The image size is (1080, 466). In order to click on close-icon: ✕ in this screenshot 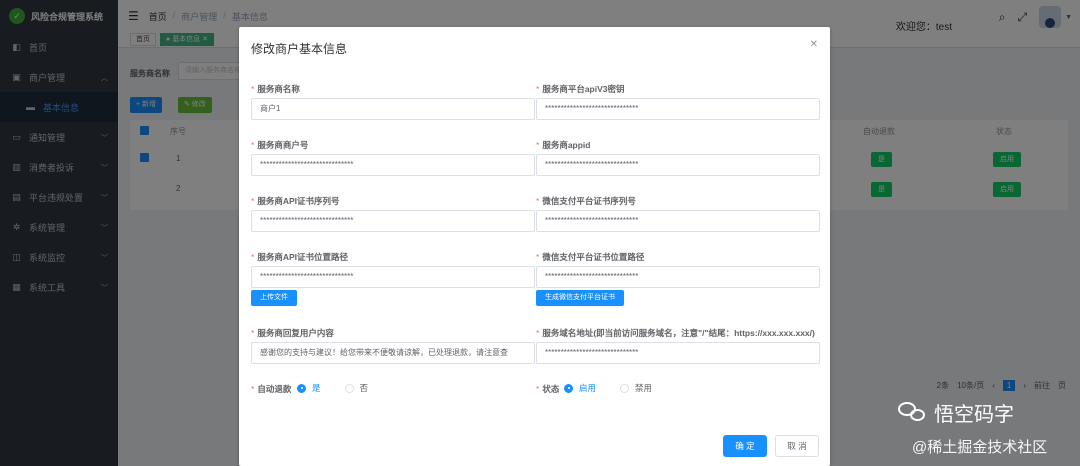, I will do `click(814, 44)`.